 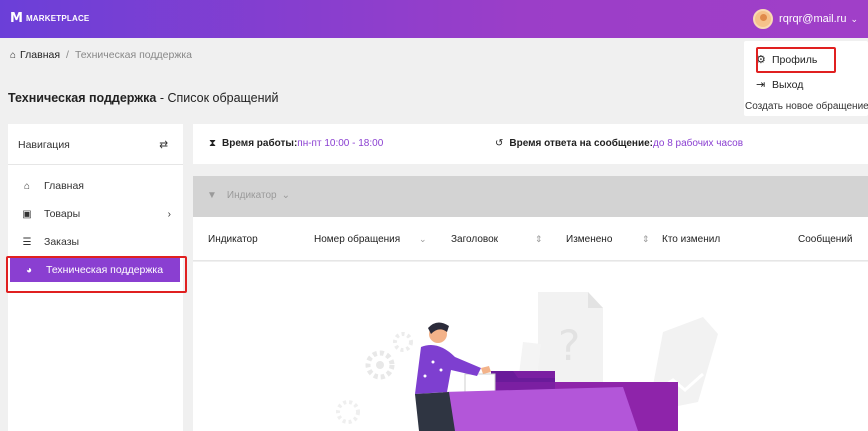 What do you see at coordinates (64, 186) in the screenshot?
I see `sidebar-item-label: Главная` at bounding box center [64, 186].